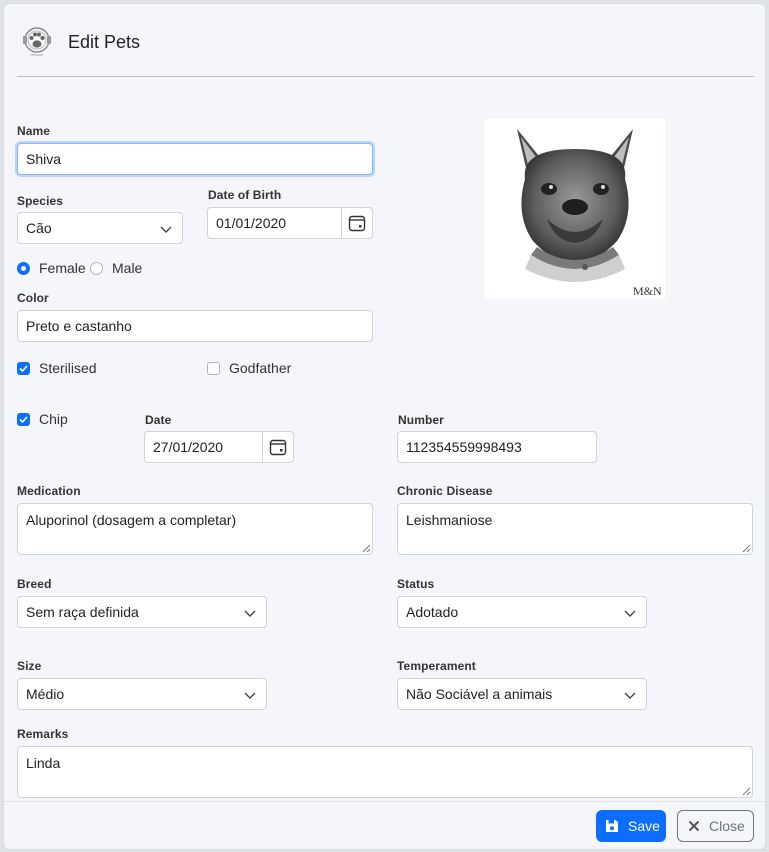  What do you see at coordinates (522, 612) in the screenshot?
I see `status-select: Adotado` at bounding box center [522, 612].